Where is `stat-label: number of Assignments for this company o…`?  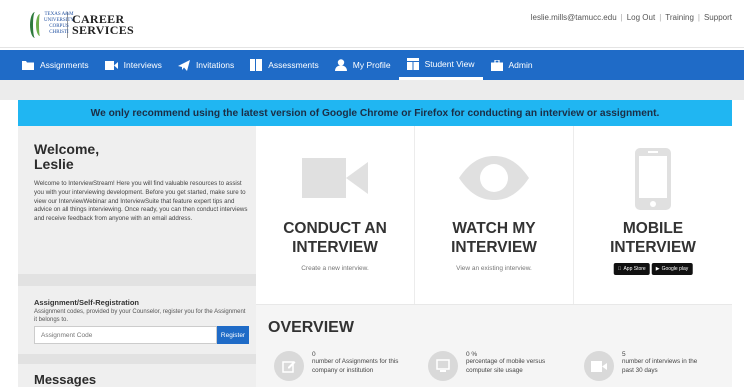
stat-label: number of Assignments for this company o… is located at coordinates (355, 366).